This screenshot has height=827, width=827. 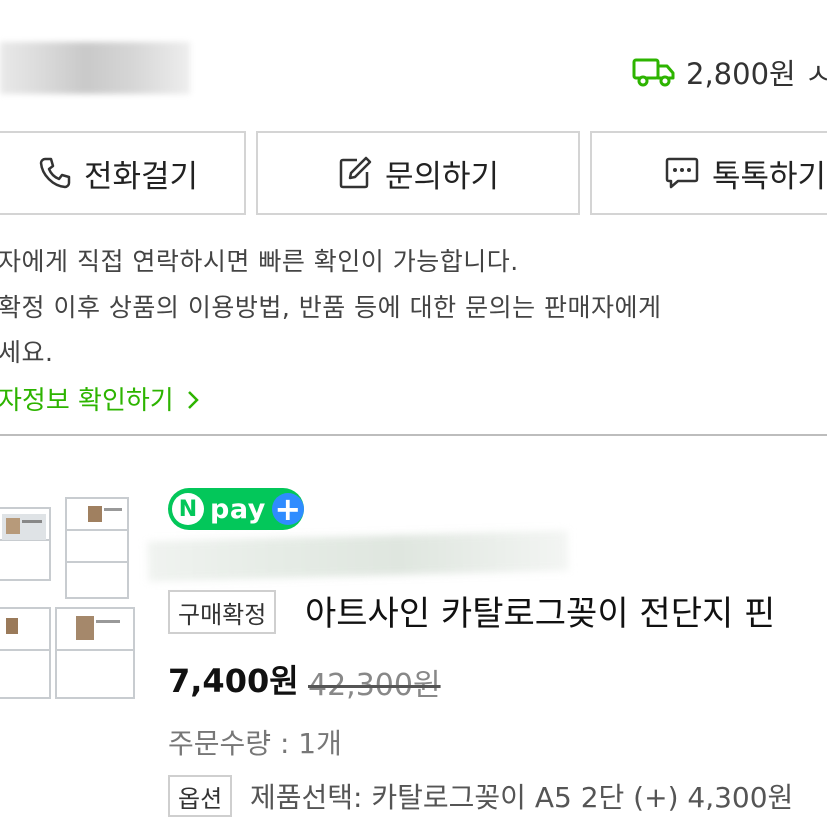 What do you see at coordinates (193, 400) in the screenshot?
I see `chevron-right-icon` at bounding box center [193, 400].